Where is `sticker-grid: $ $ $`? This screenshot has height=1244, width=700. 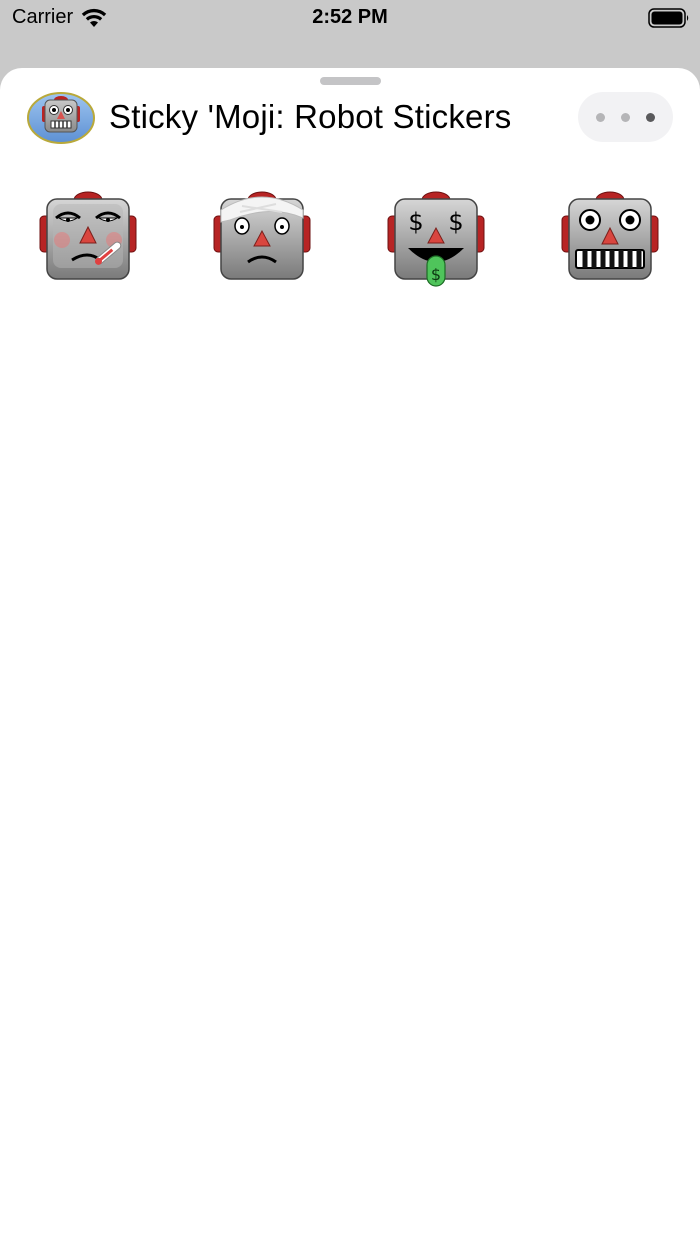 sticker-grid: $ $ $ is located at coordinates (350, 240).